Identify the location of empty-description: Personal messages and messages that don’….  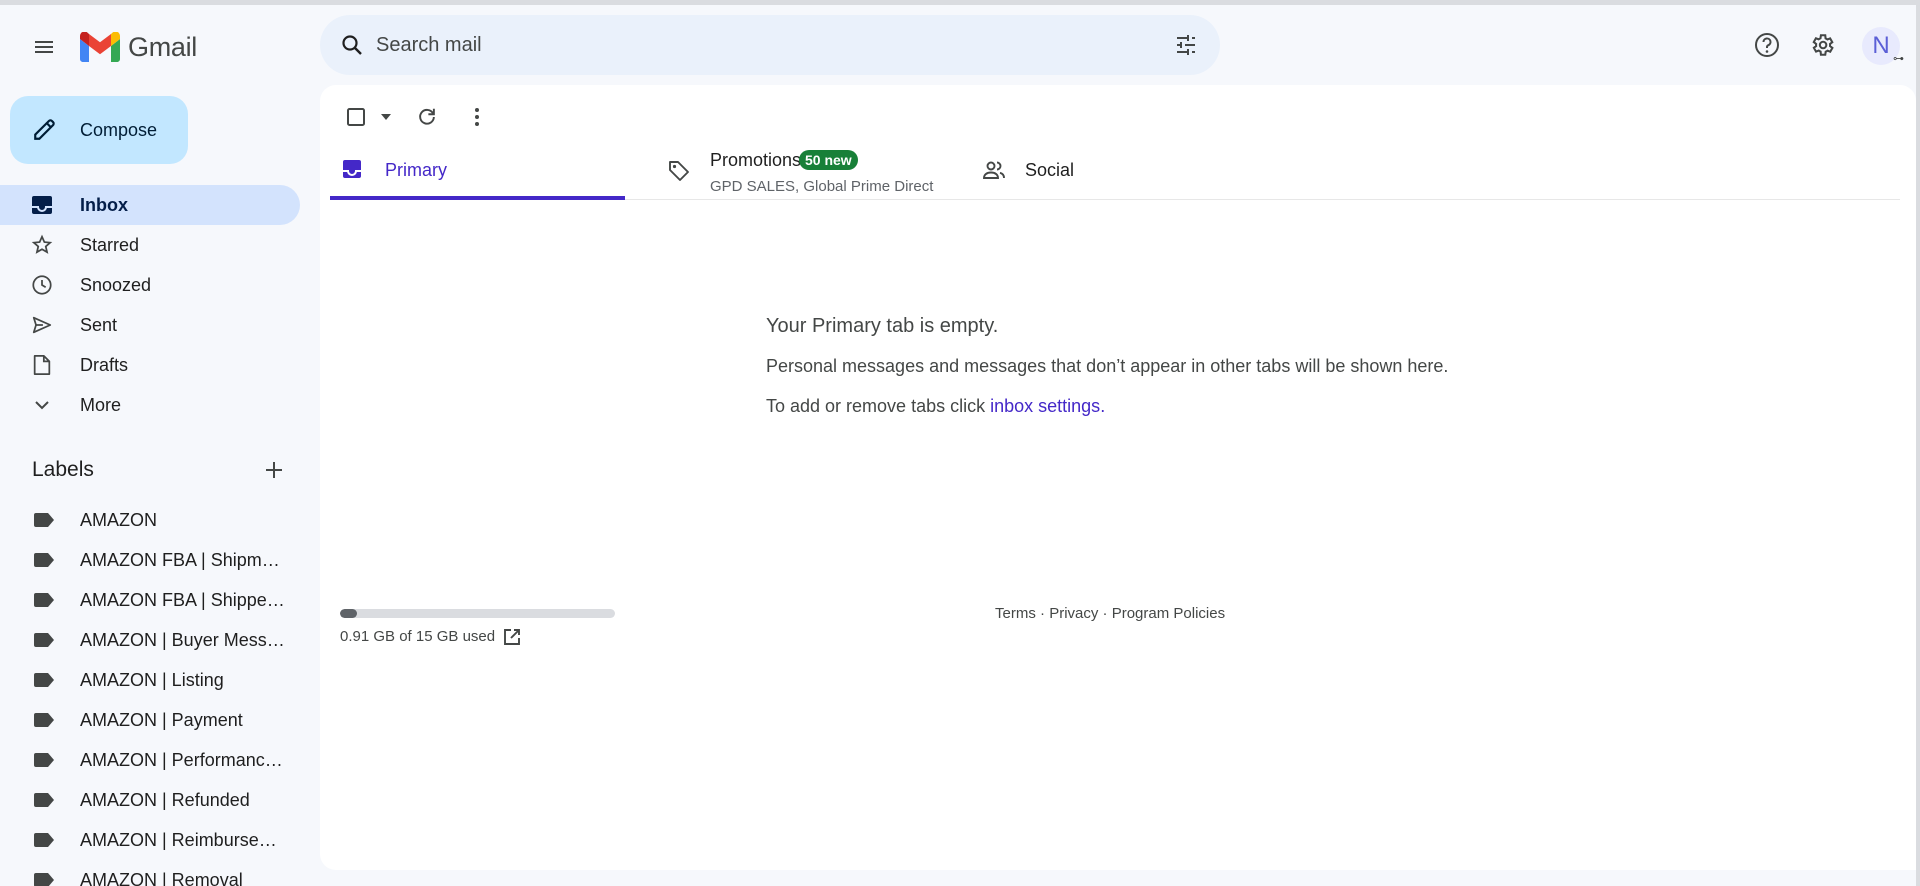
(1107, 366).